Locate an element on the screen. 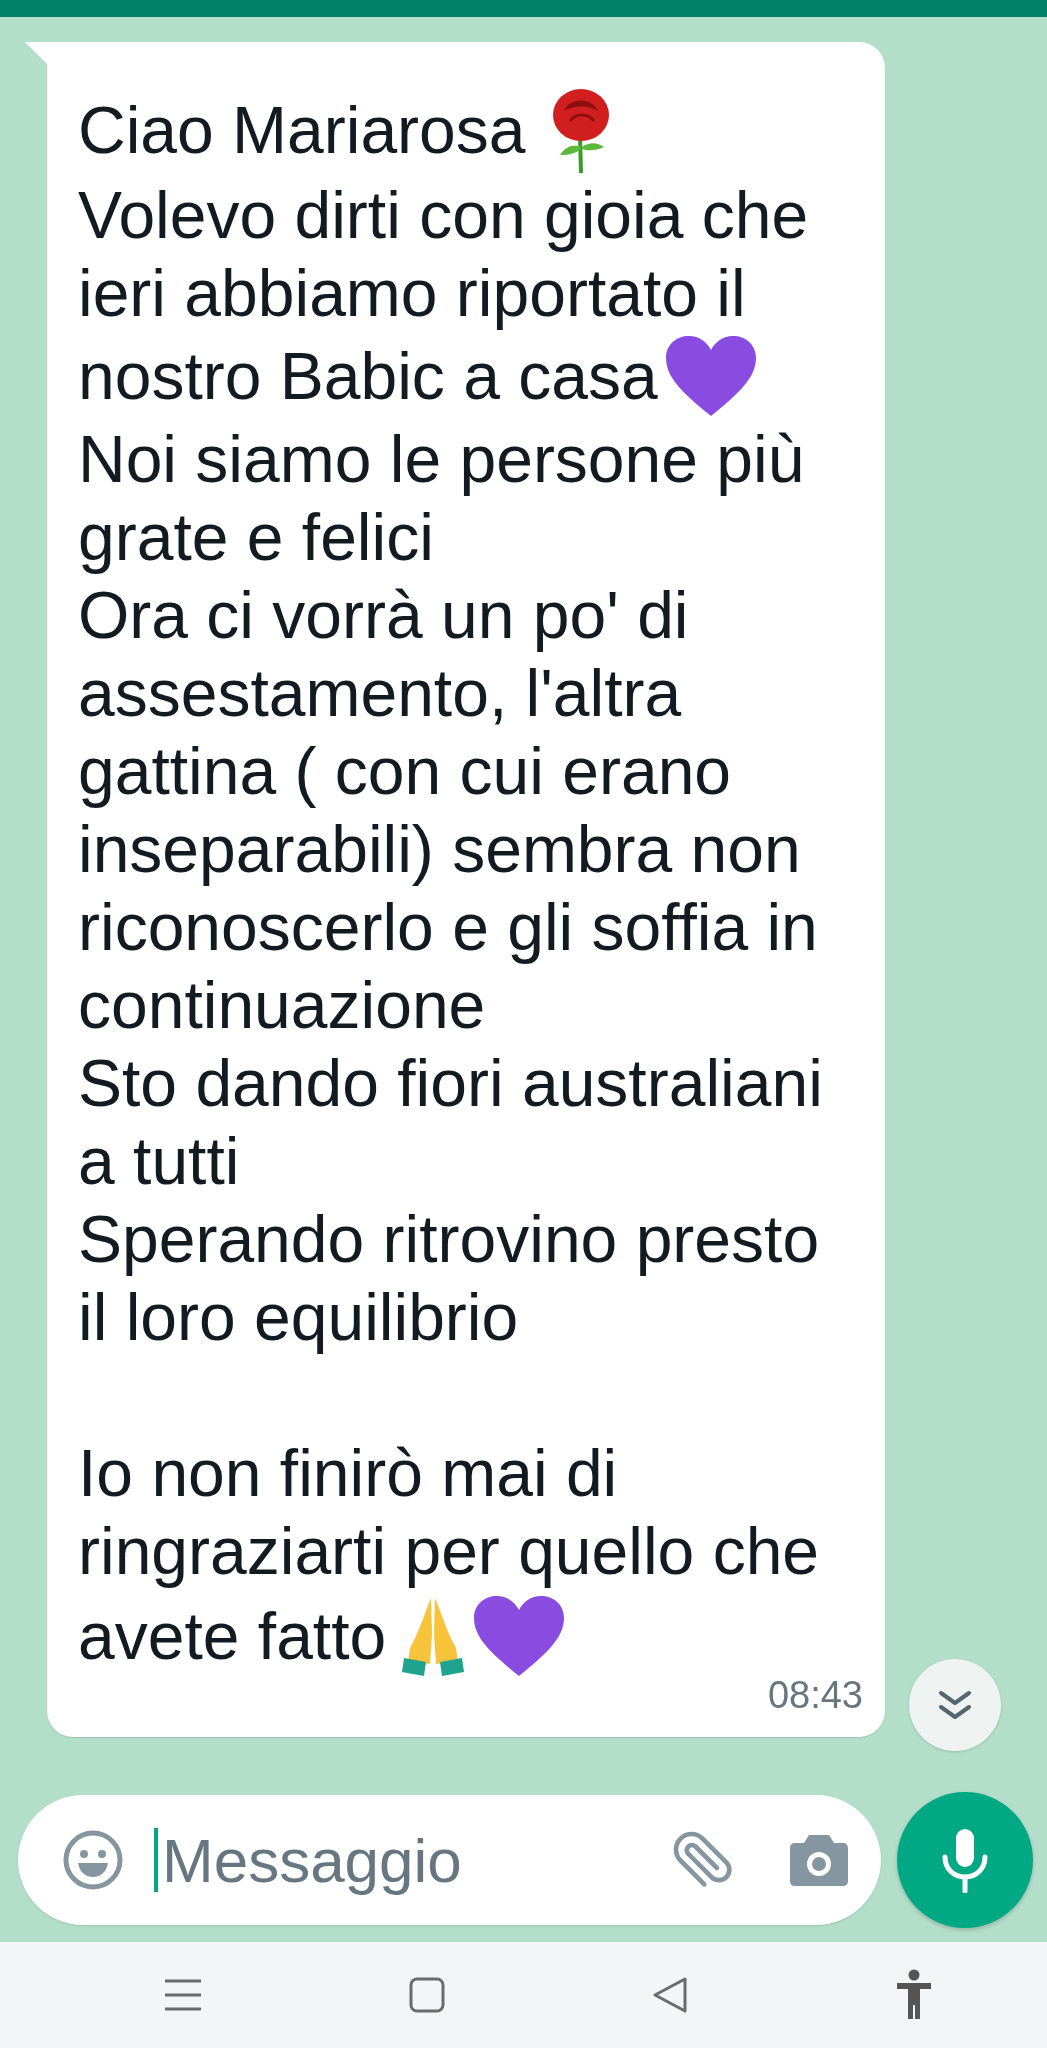 The height and width of the screenshot is (2048, 1047). message-text: Sto dando fiori australiani is located at coordinates (450, 1083).